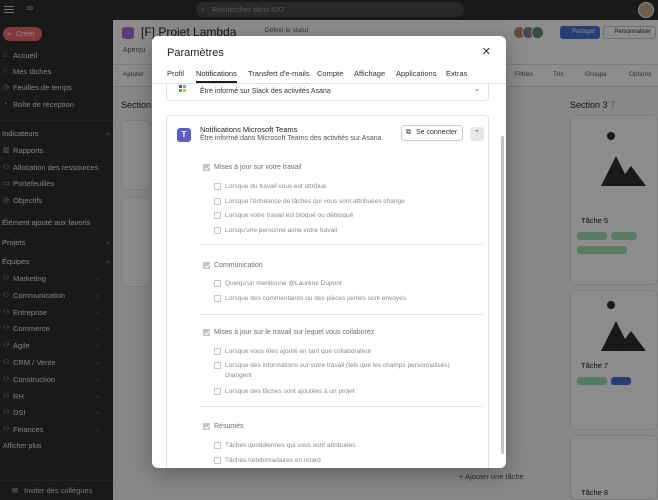 Image resolution: width=658 pixels, height=500 pixels. Describe the element at coordinates (369, 76) in the screenshot. I see `tab-display: Affichage` at that location.